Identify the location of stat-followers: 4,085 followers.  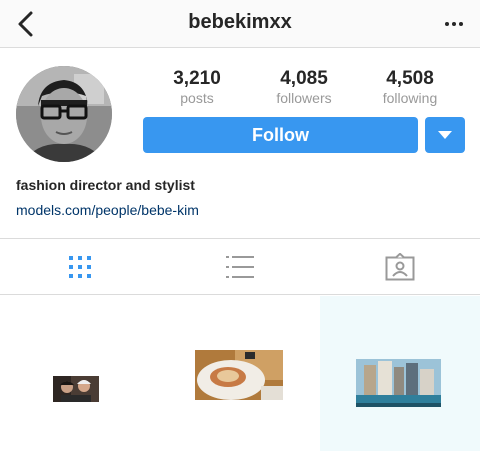
(304, 87).